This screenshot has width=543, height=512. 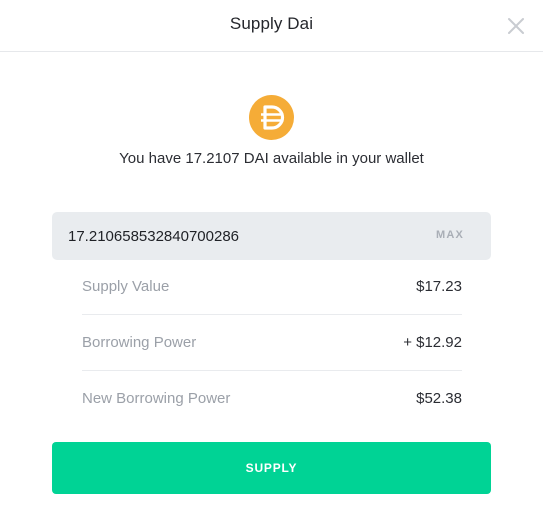 I want to click on modal-title: Supply Dai, so click(x=271, y=23).